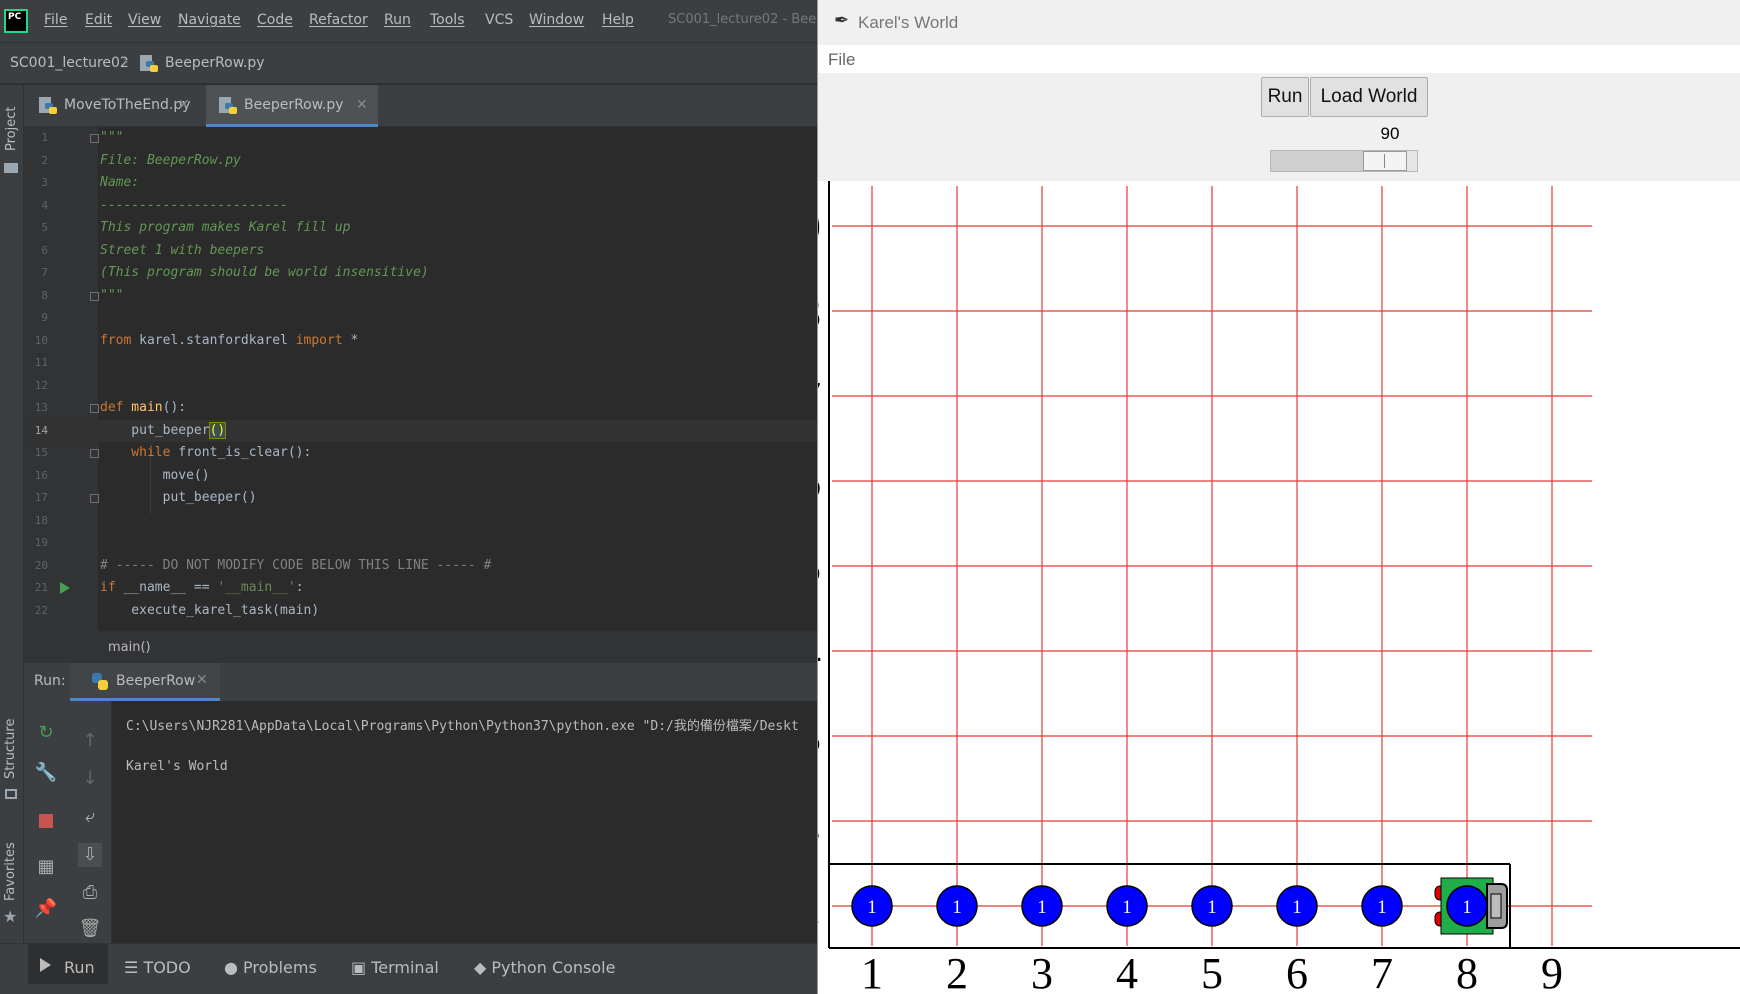 This screenshot has width=1740, height=994. I want to click on wrench-icon: 🔧, so click(46, 773).